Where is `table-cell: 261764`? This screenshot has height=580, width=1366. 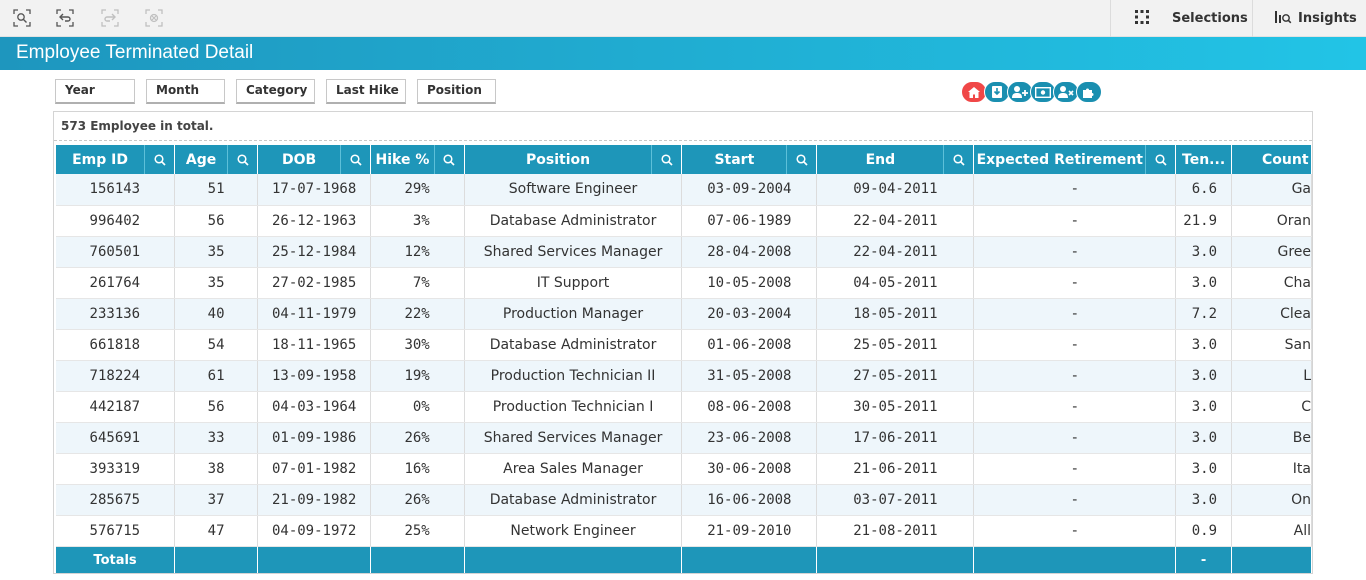
table-cell: 261764 is located at coordinates (116, 283).